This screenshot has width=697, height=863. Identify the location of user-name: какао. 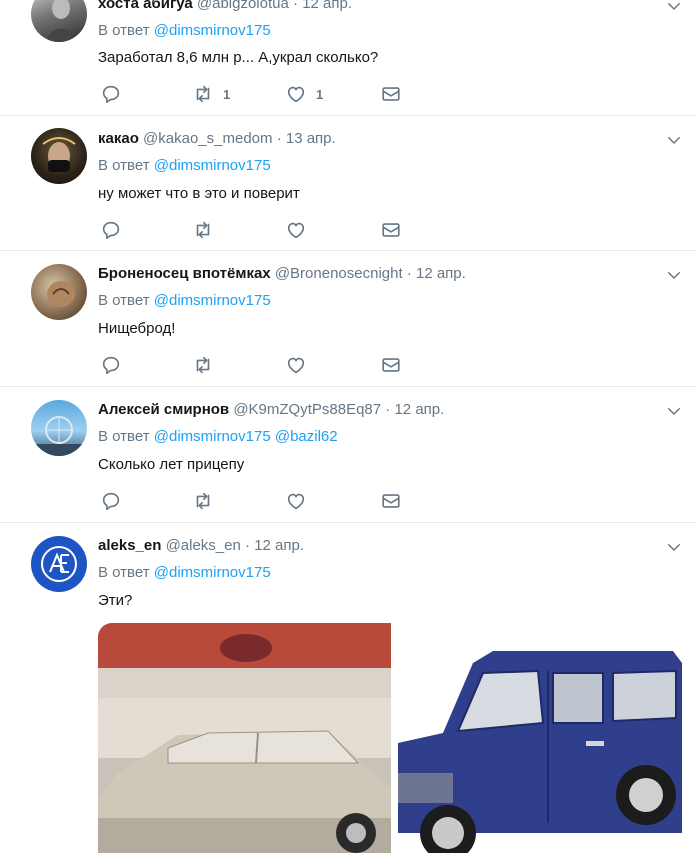
(118, 138).